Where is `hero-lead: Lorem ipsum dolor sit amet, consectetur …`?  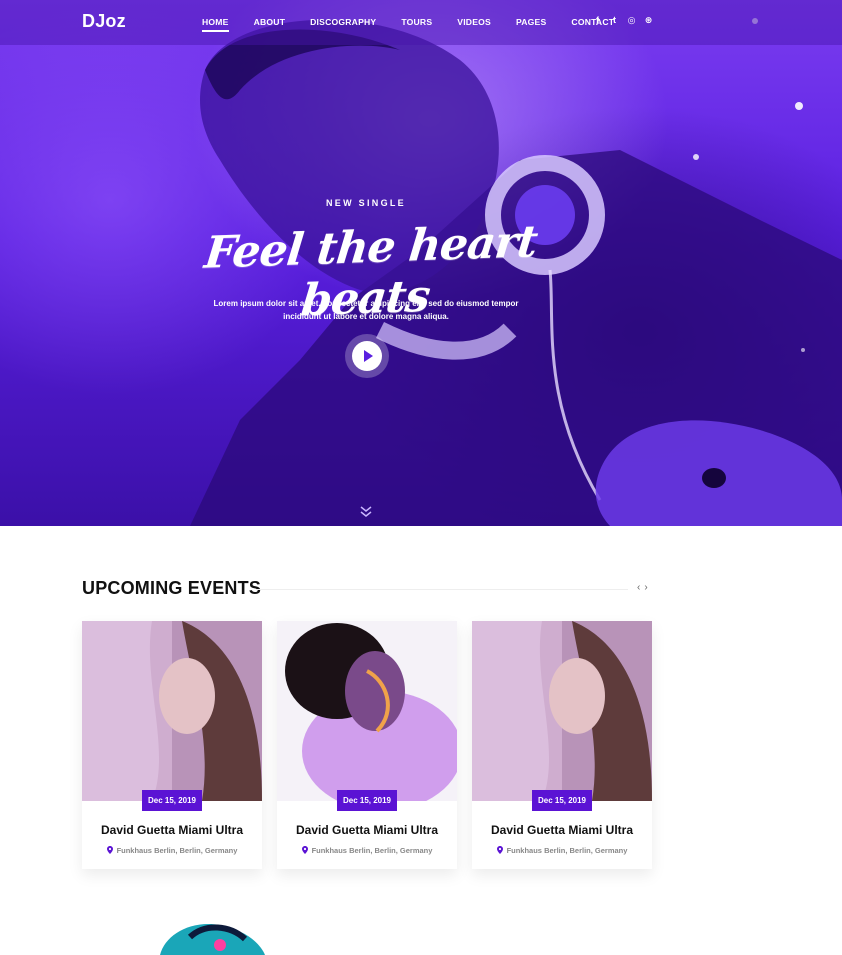 hero-lead: Lorem ipsum dolor sit amet, consectetur … is located at coordinates (366, 310).